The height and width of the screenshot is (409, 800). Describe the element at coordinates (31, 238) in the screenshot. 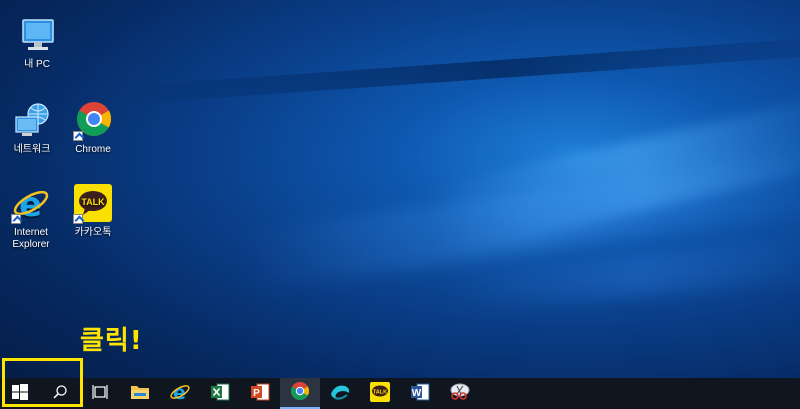

I see `desktop-icon-label: Internet Explorer` at that location.